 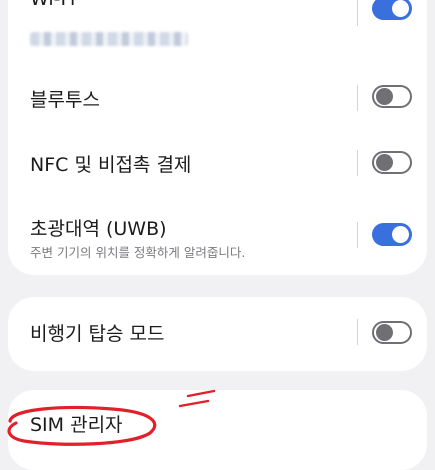 What do you see at coordinates (97, 334) in the screenshot?
I see `airplane-mode-label: 비행기 탑승 모드` at bounding box center [97, 334].